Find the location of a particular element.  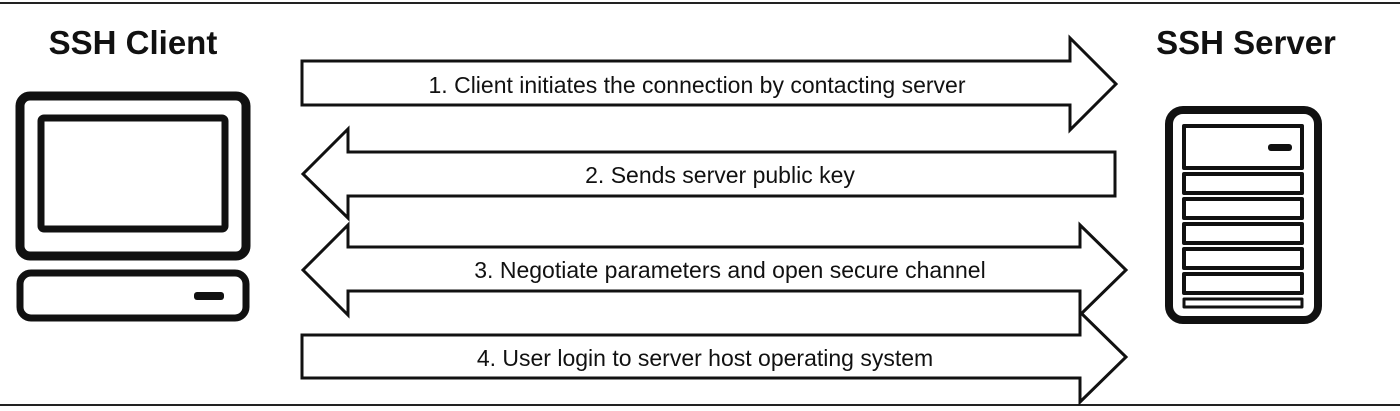

tower-case is located at coordinates (1243, 215).